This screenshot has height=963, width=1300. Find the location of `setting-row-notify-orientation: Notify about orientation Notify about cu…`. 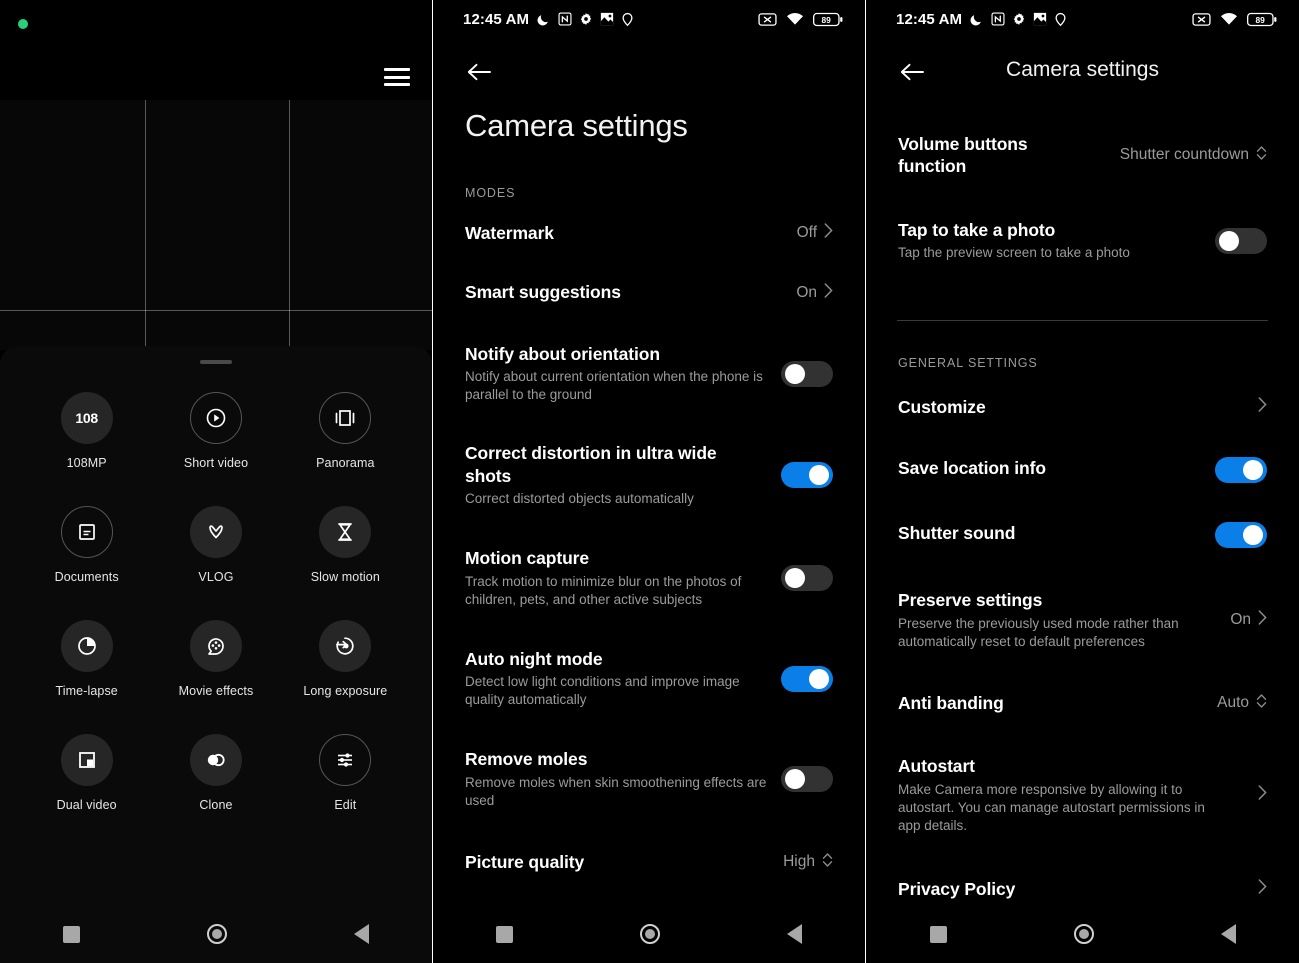

setting-row-notify-orientation: Notify about orientation Notify about cu… is located at coordinates (649, 369).